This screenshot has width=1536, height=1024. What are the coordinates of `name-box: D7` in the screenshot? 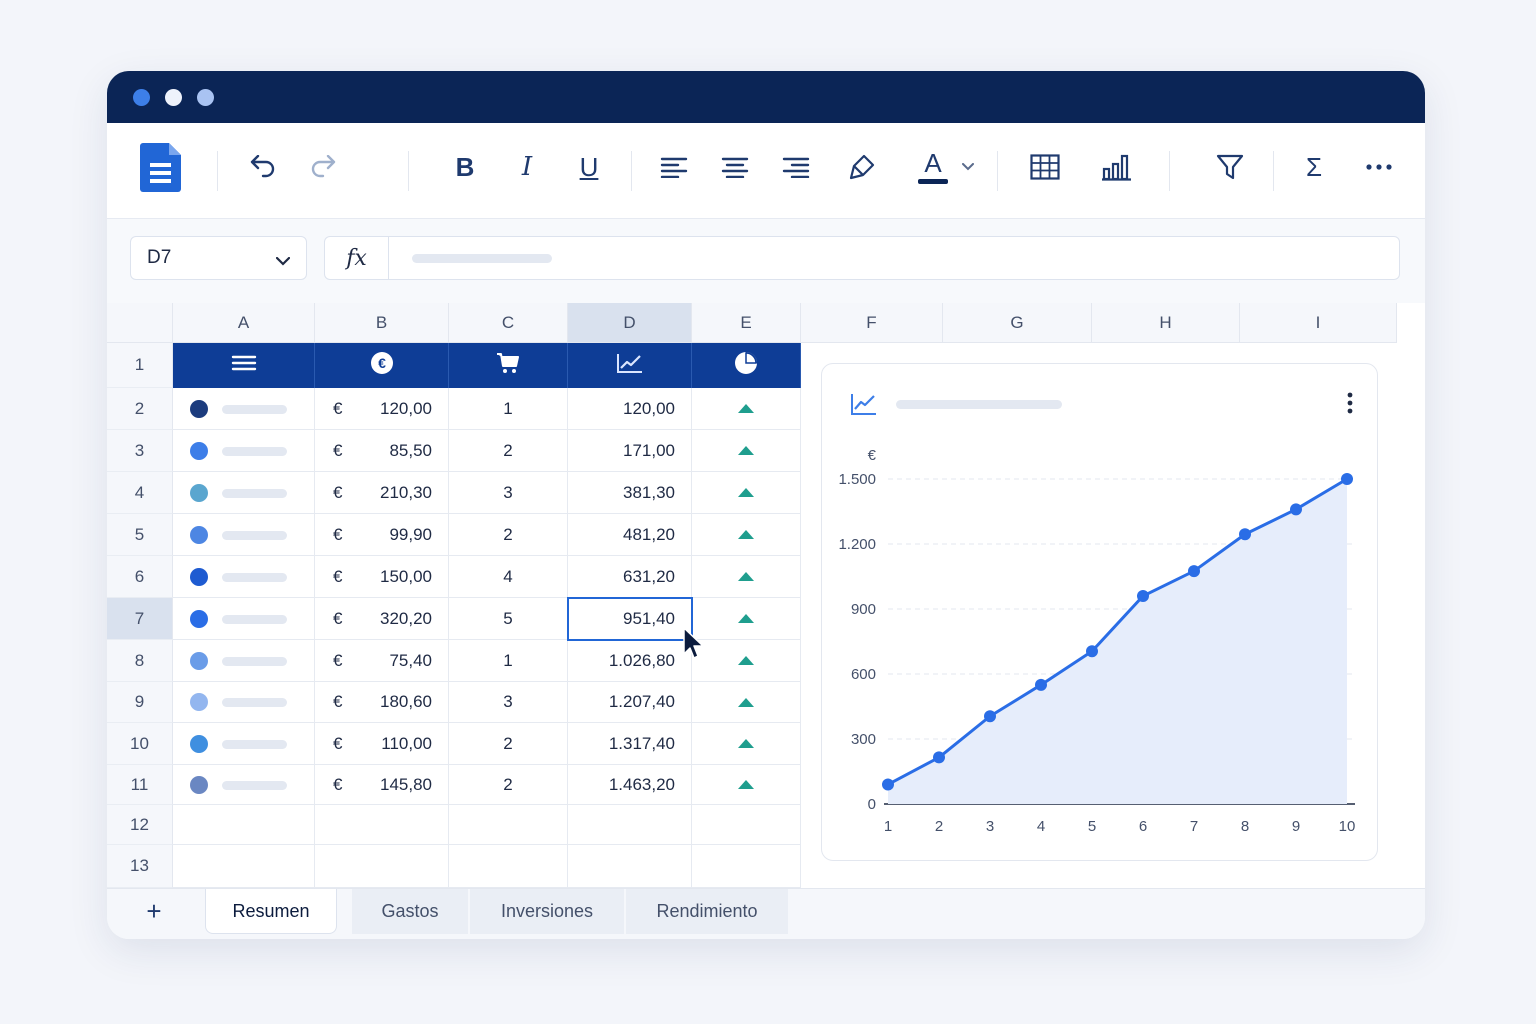 It's located at (218, 258).